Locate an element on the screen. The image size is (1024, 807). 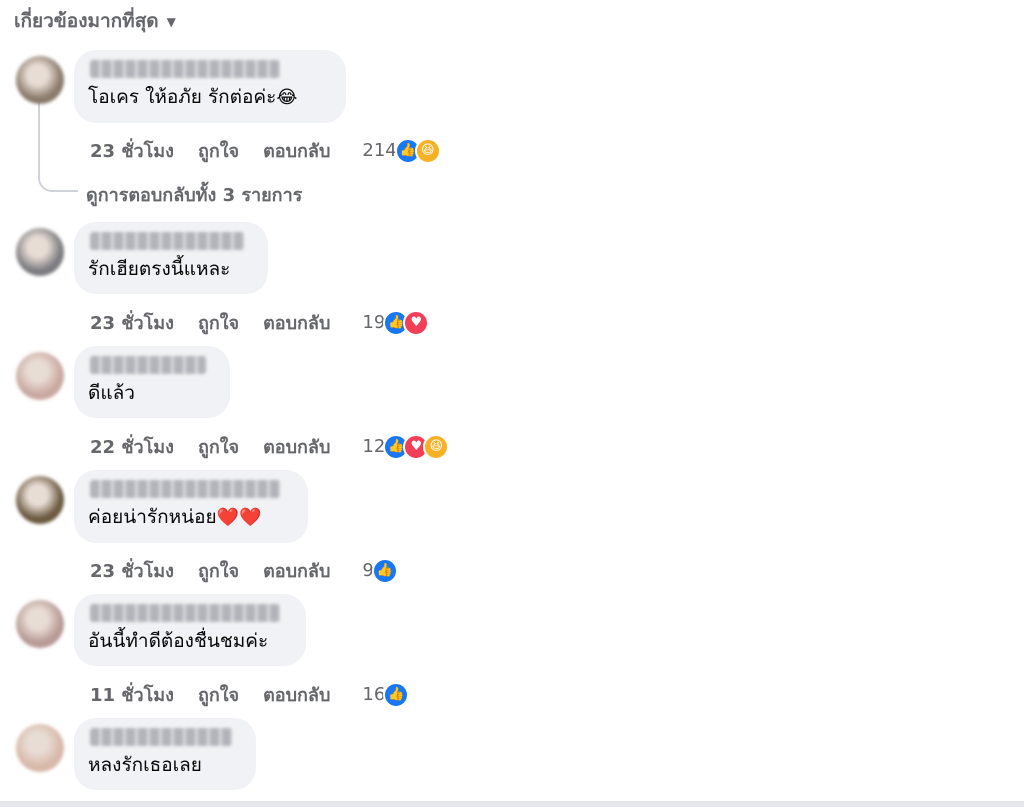
comment-actions: 23 ชั่วโมง ถูกใจ ตอบกลับ 214 👍 😆 is located at coordinates (265, 150).